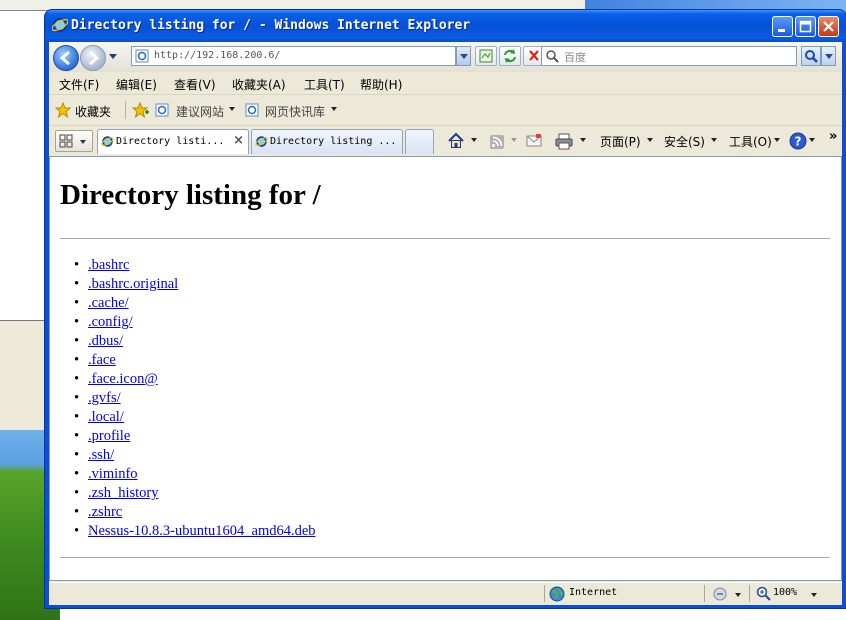 Image resolution: width=846 pixels, height=620 pixels. What do you see at coordinates (141, 110) in the screenshot?
I see `add-favorite-icon` at bounding box center [141, 110].